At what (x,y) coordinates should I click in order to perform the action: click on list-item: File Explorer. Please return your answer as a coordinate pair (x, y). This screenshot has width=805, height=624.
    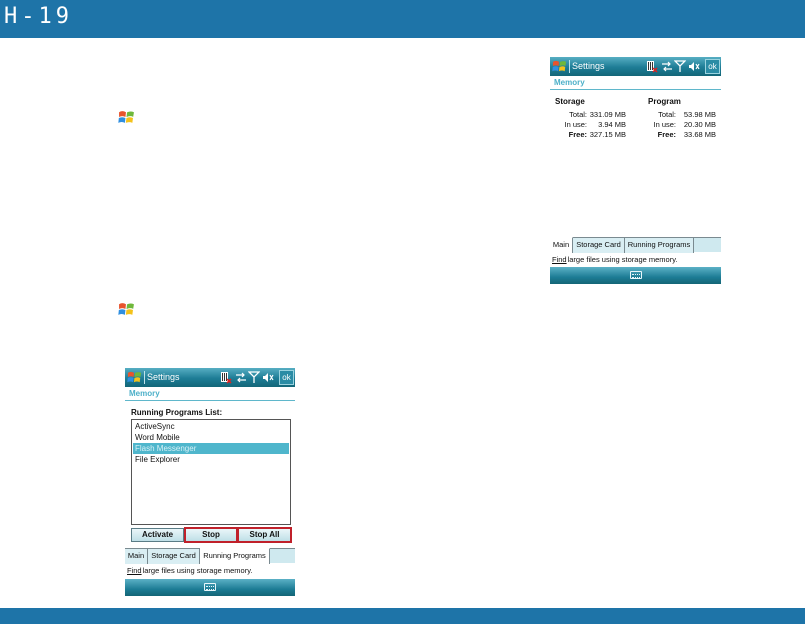
    Looking at the image, I should click on (211, 459).